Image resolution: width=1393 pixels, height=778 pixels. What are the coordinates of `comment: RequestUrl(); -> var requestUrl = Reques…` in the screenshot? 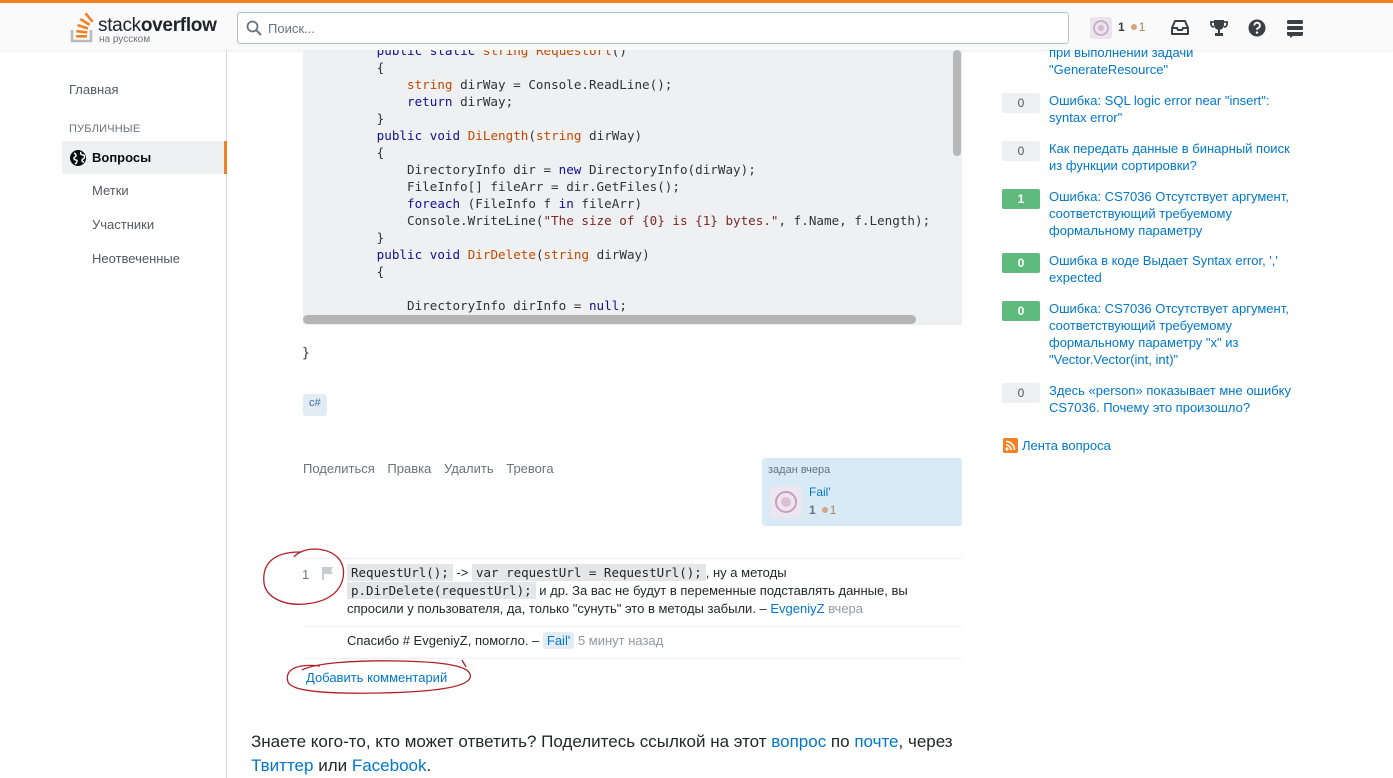 It's located at (627, 590).